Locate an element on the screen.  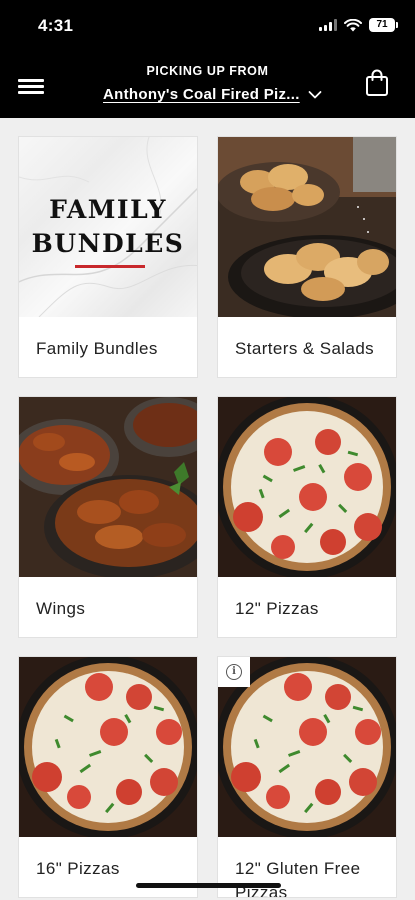
chevron-down-icon is located at coordinates (315, 94).